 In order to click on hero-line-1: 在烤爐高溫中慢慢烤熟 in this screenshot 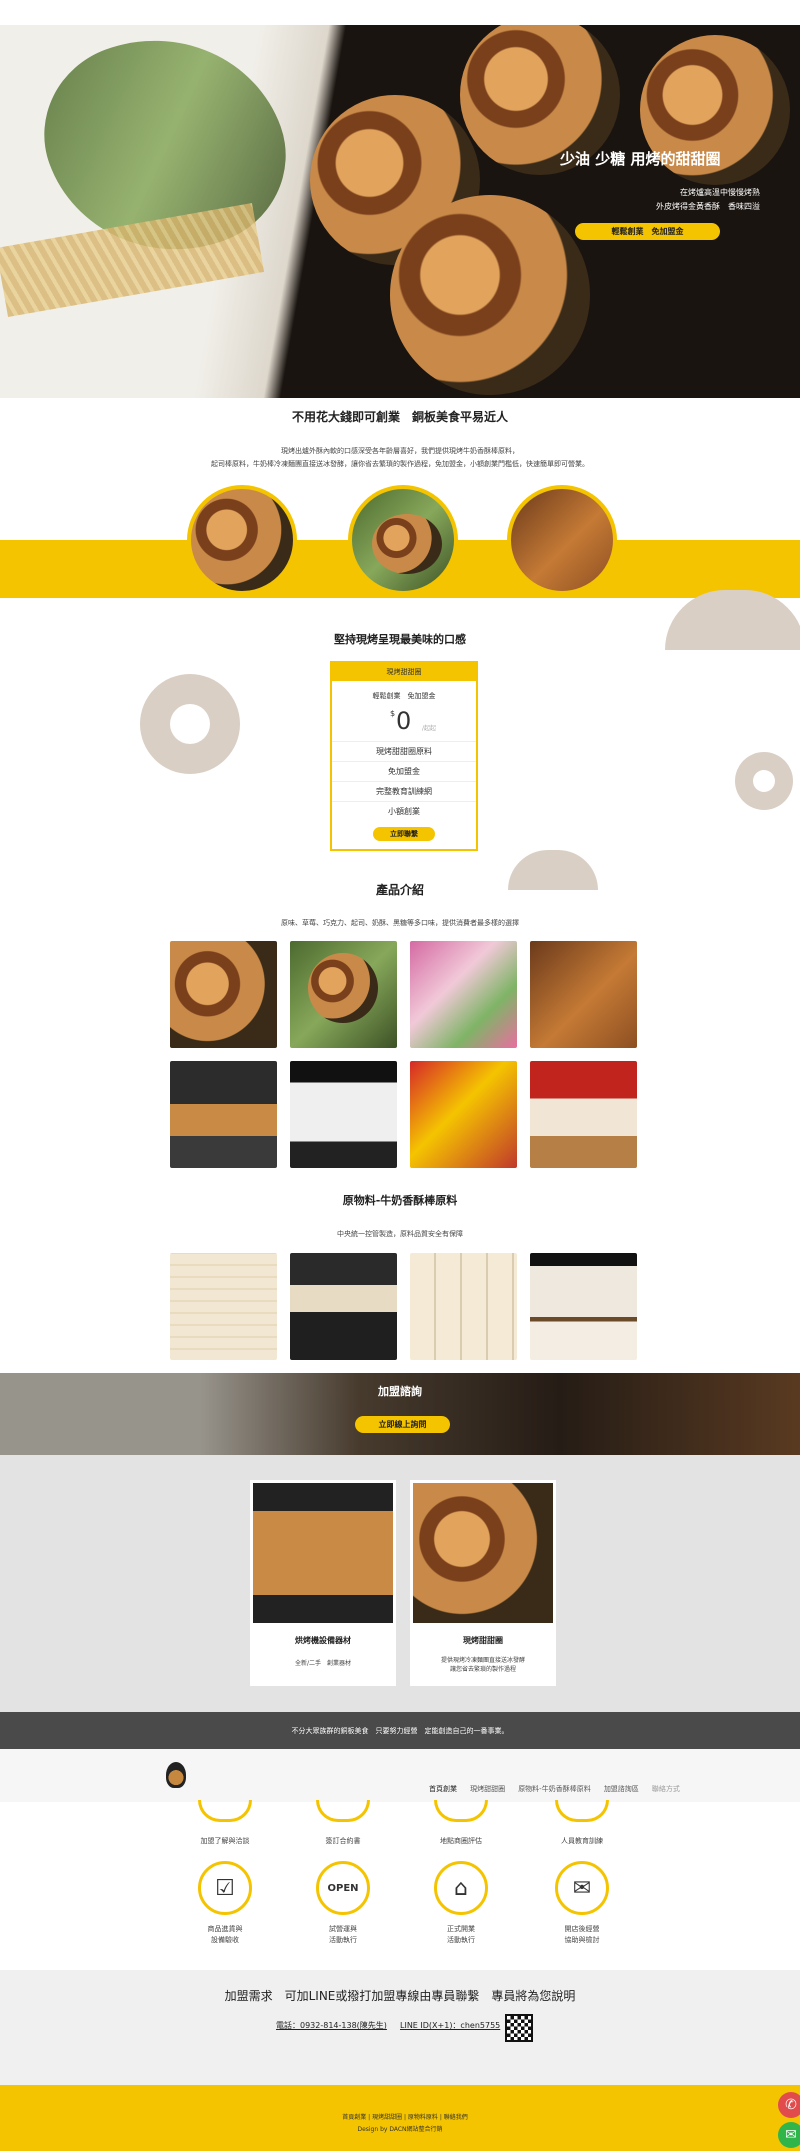, I will do `click(720, 192)`.